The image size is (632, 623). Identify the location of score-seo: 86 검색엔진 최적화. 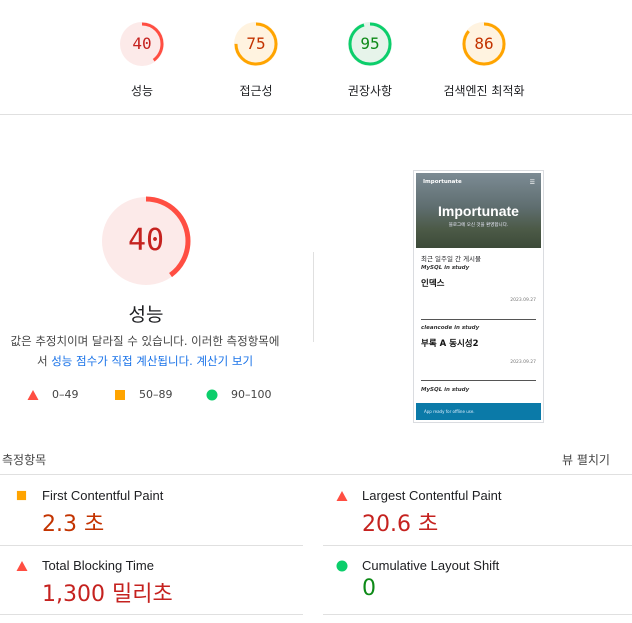
(484, 59).